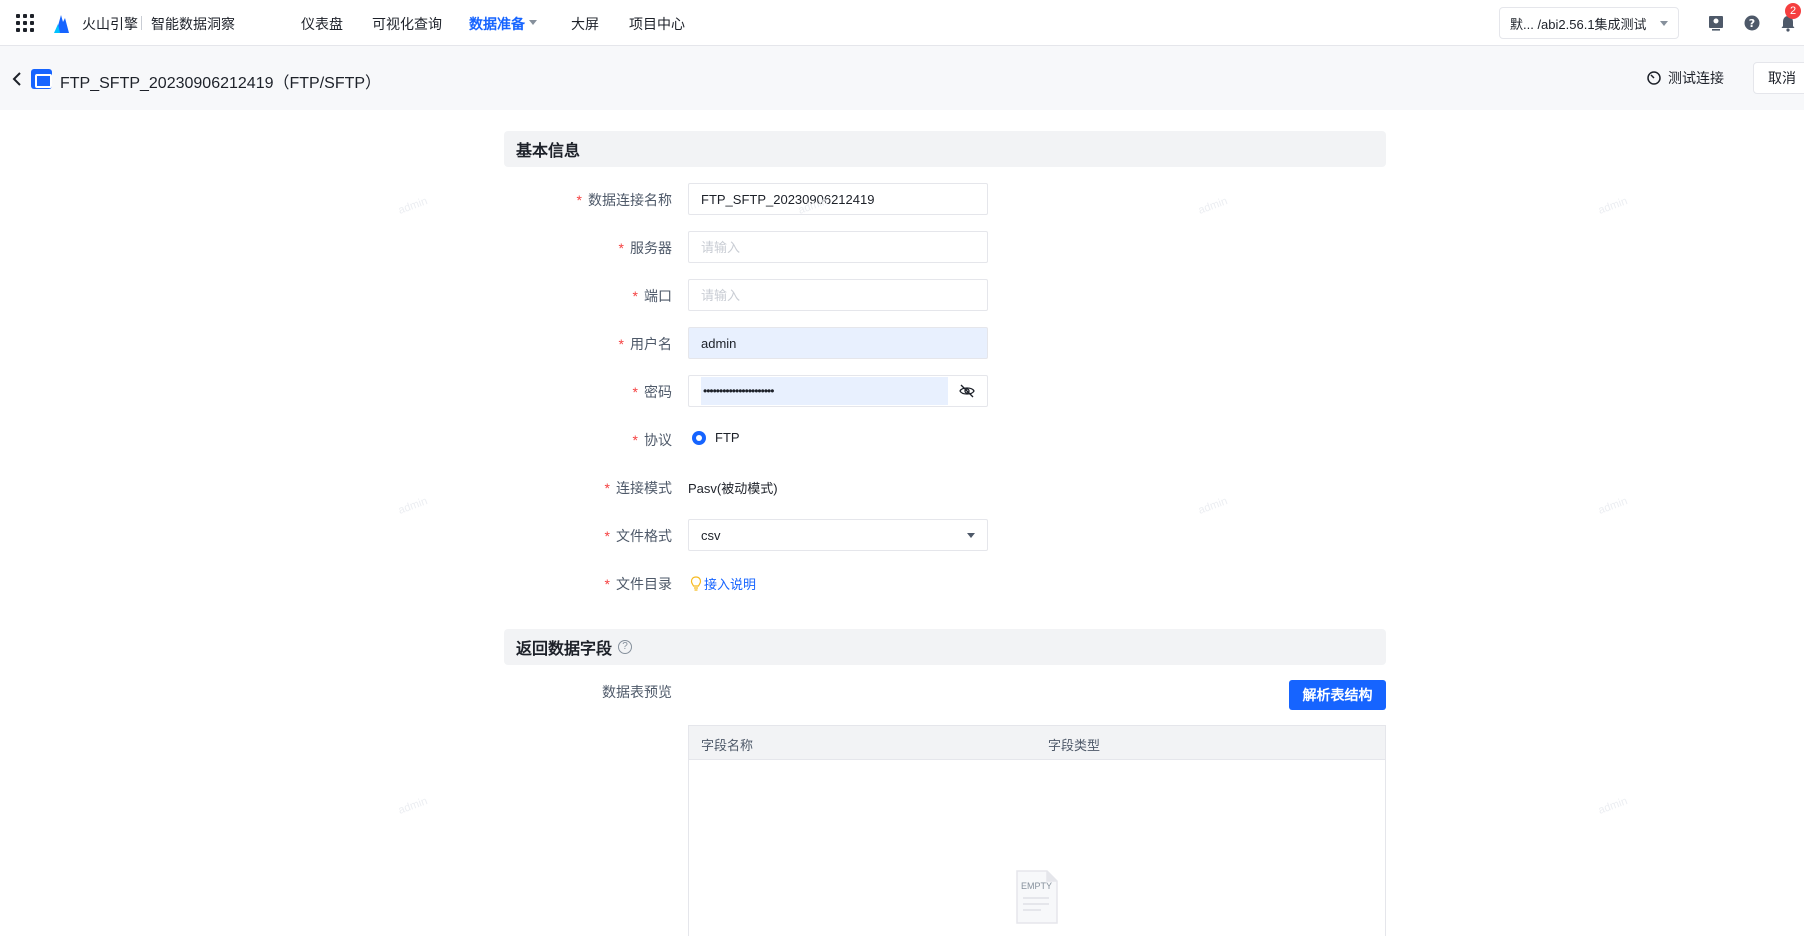  Describe the element at coordinates (25, 23) in the screenshot. I see `app-grid-icon` at that location.